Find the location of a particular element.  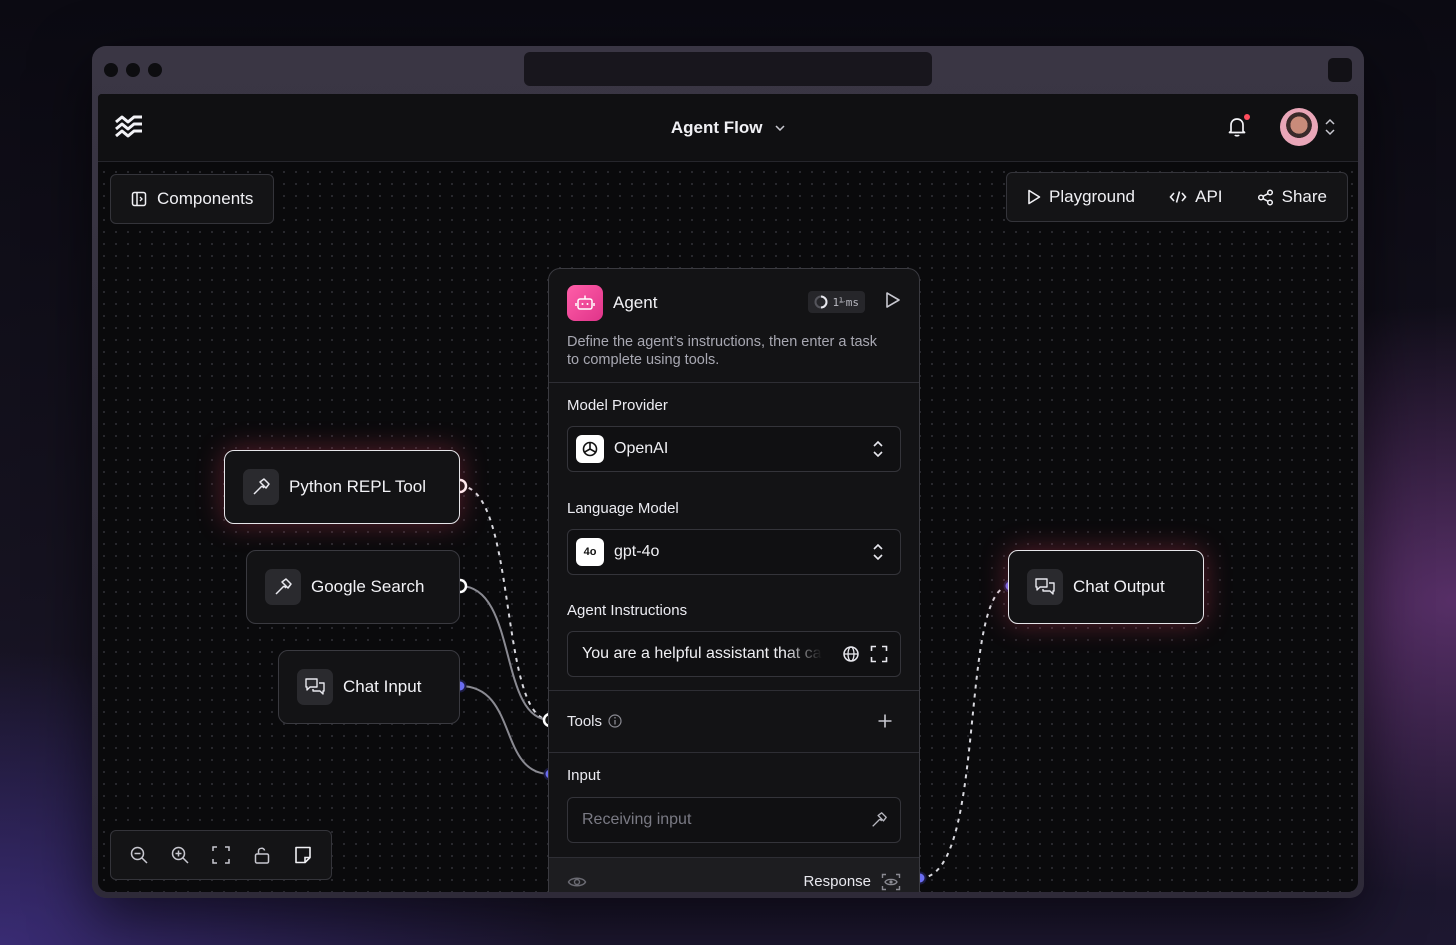

window-controls is located at coordinates (133, 70).